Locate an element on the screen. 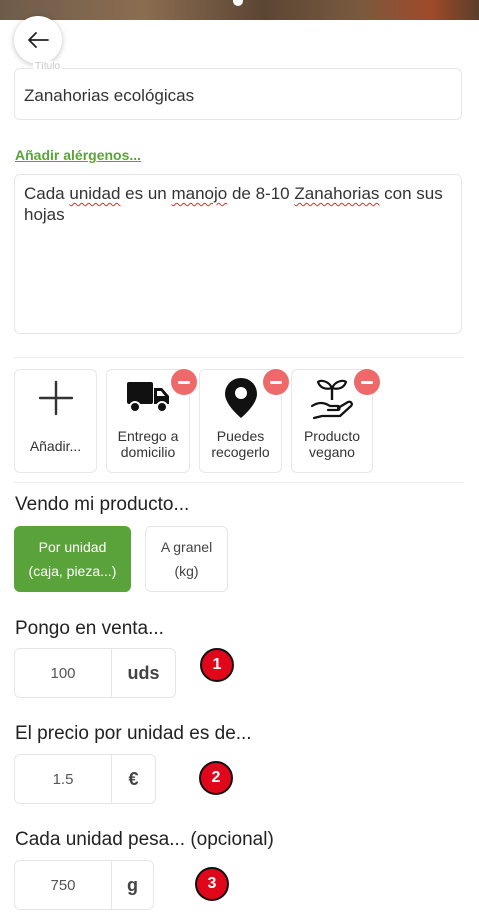  weight-field: 750 g is located at coordinates (84, 885).